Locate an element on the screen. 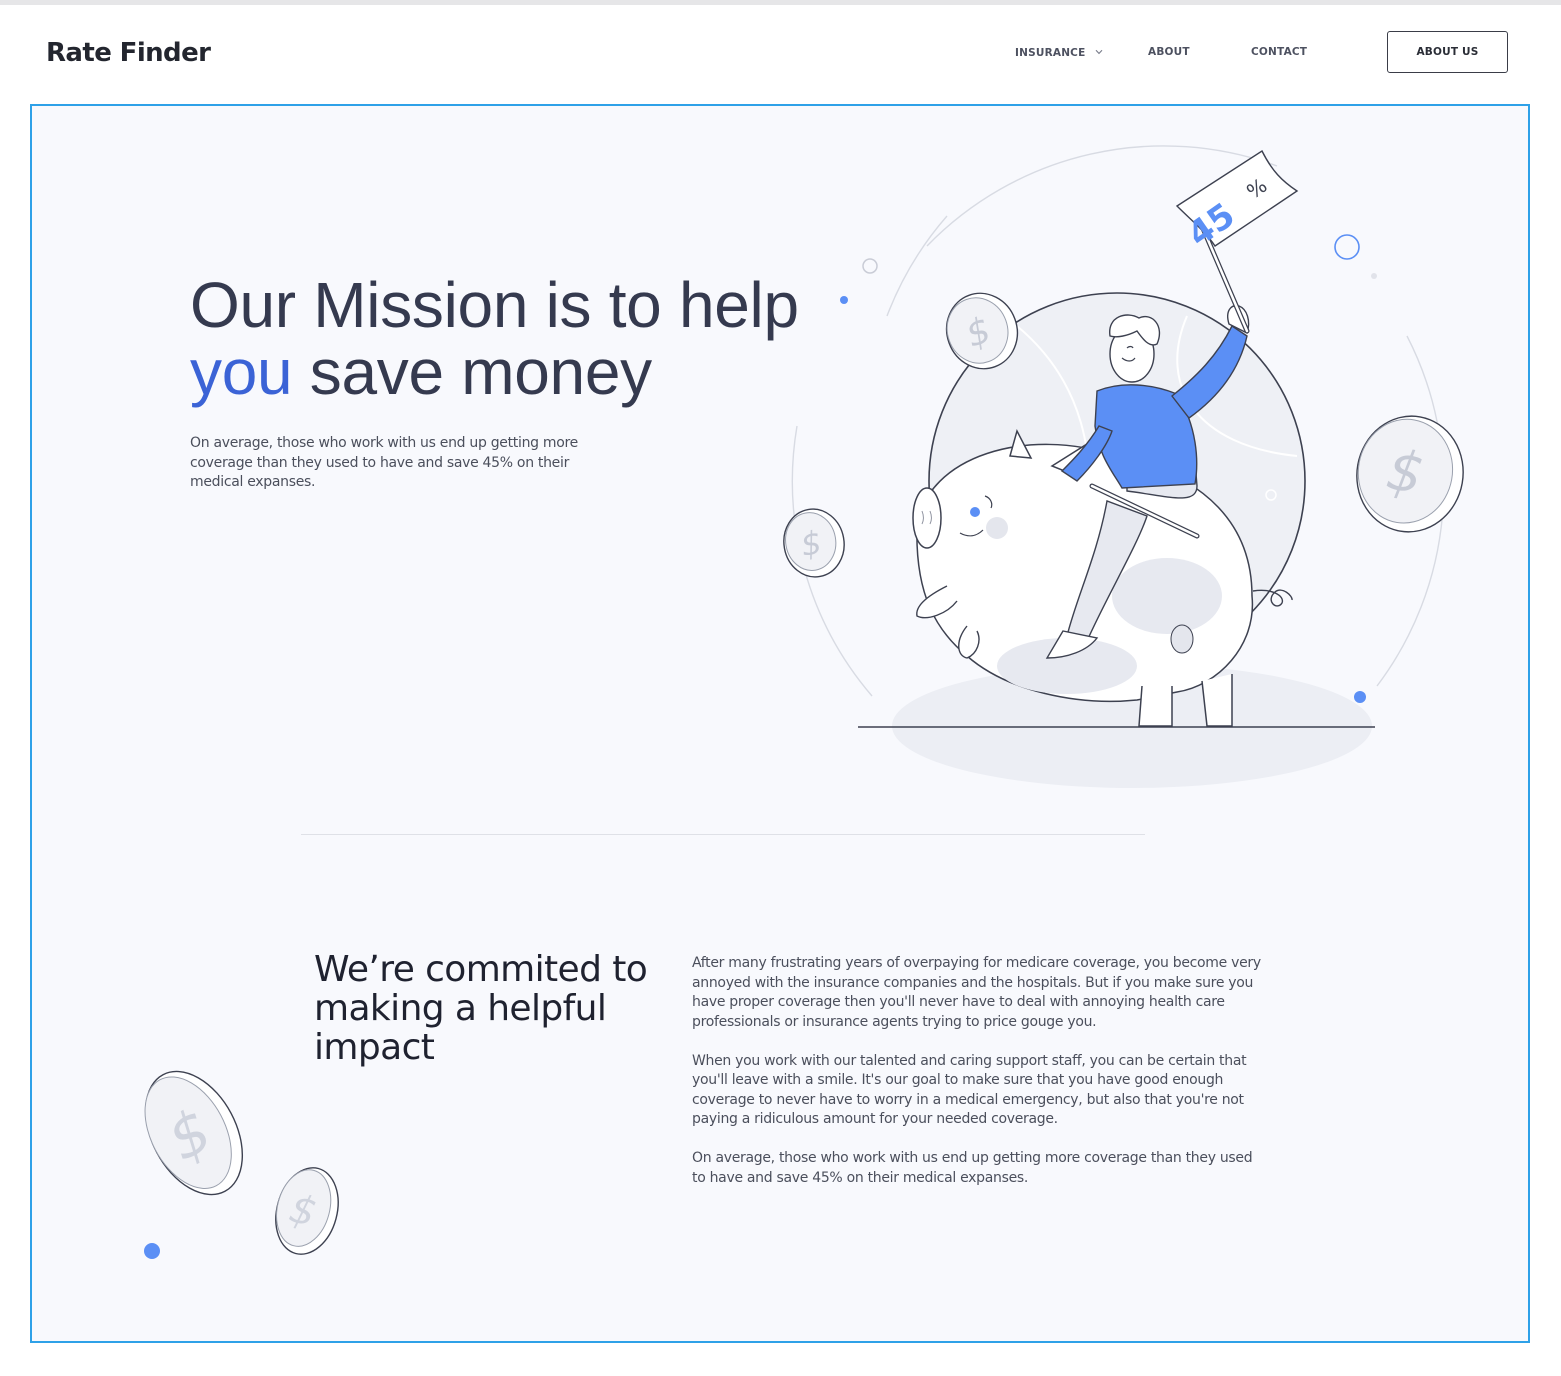 The image size is (1561, 1376). nav-item-contact: CONTACT is located at coordinates (1279, 52).